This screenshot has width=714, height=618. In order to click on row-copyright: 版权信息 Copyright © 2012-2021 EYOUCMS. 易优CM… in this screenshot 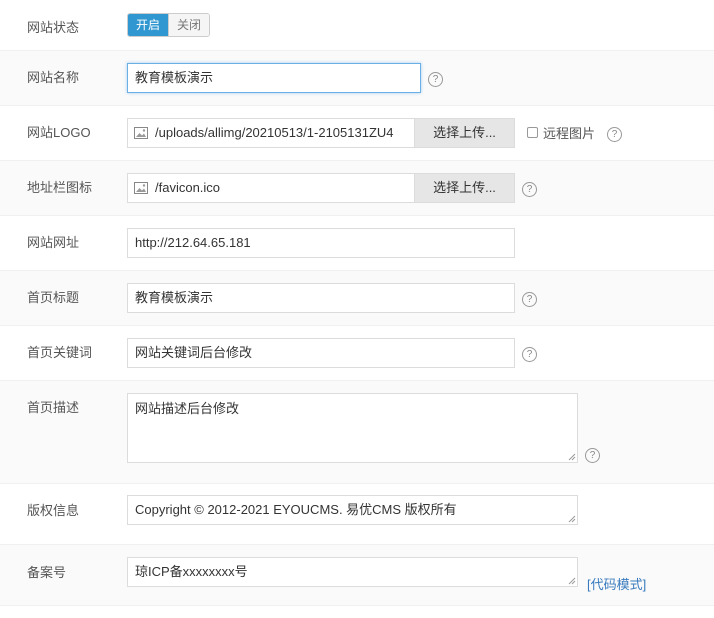, I will do `click(357, 514)`.